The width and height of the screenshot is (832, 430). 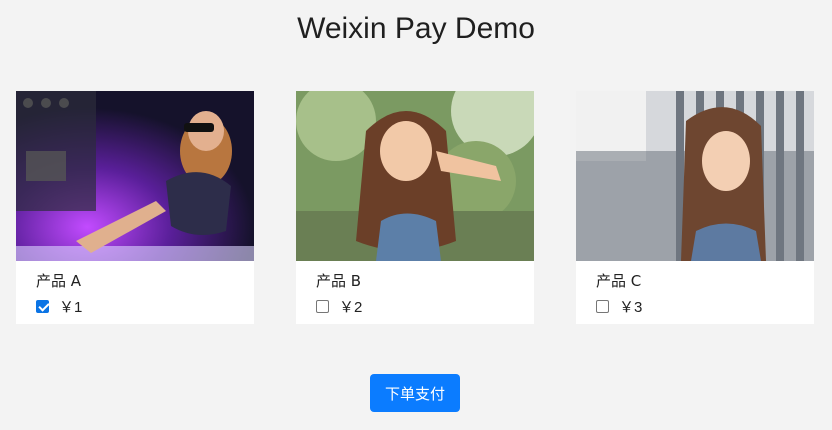 I want to click on product-image-c, so click(x=695, y=176).